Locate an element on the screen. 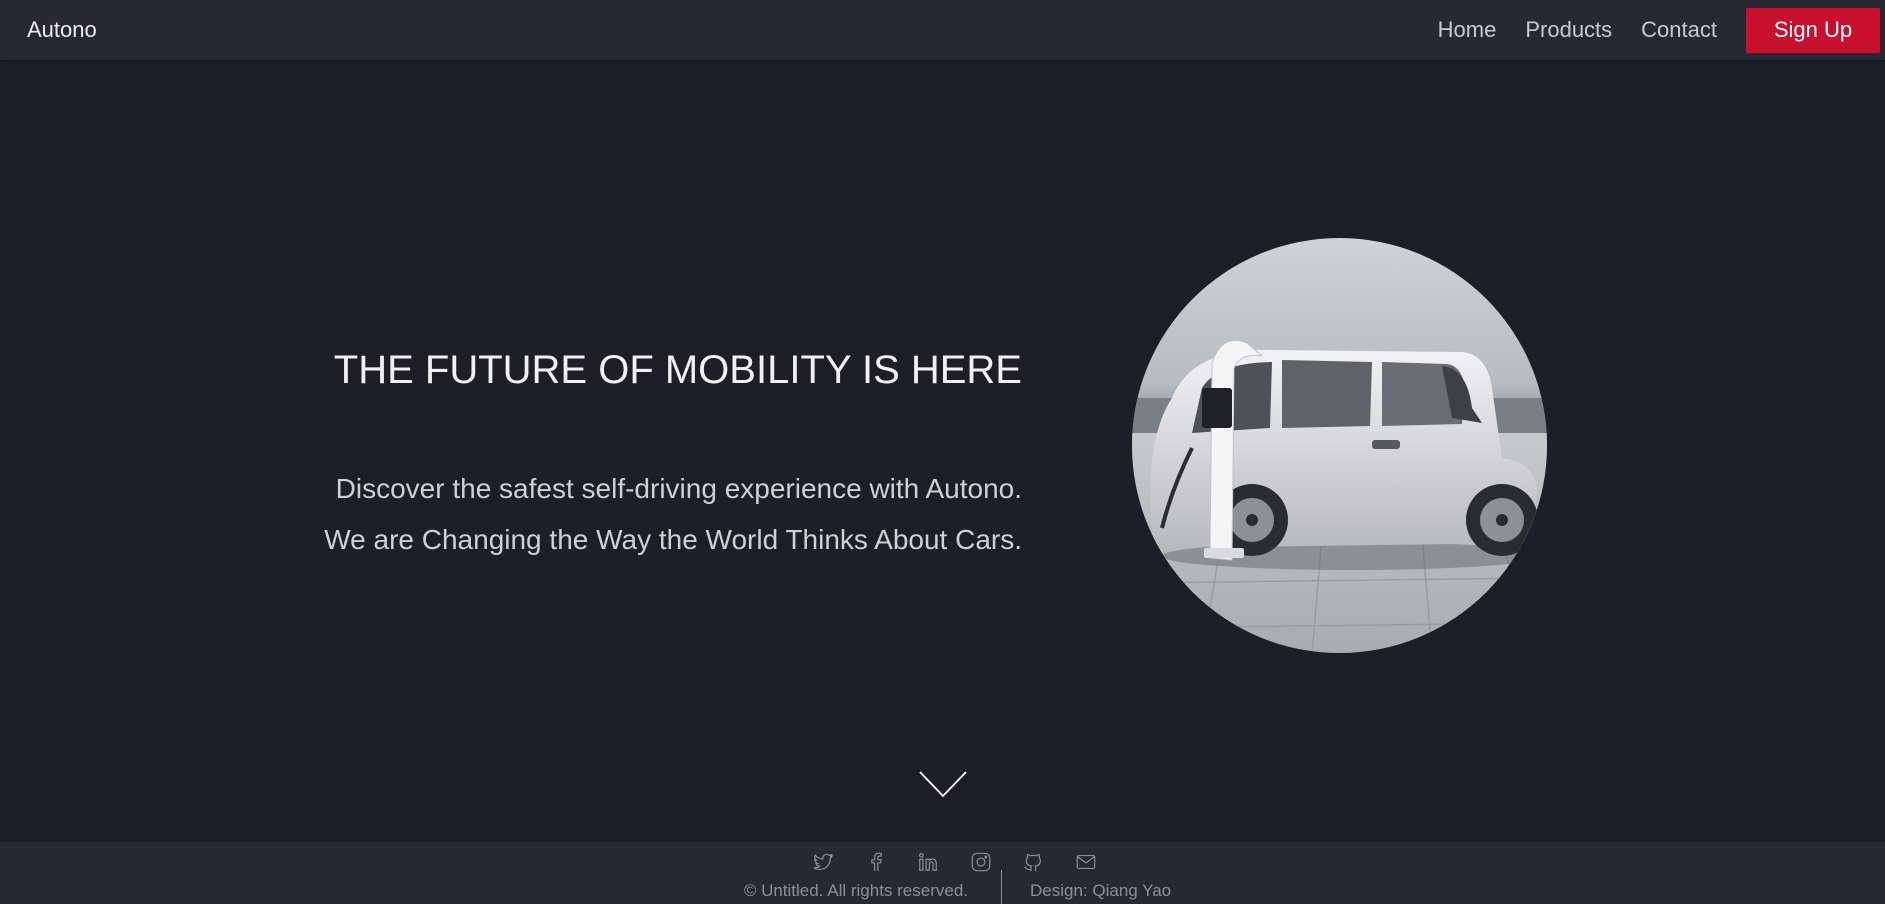 The width and height of the screenshot is (1885, 904). nav-products-link: Products is located at coordinates (1568, 30).